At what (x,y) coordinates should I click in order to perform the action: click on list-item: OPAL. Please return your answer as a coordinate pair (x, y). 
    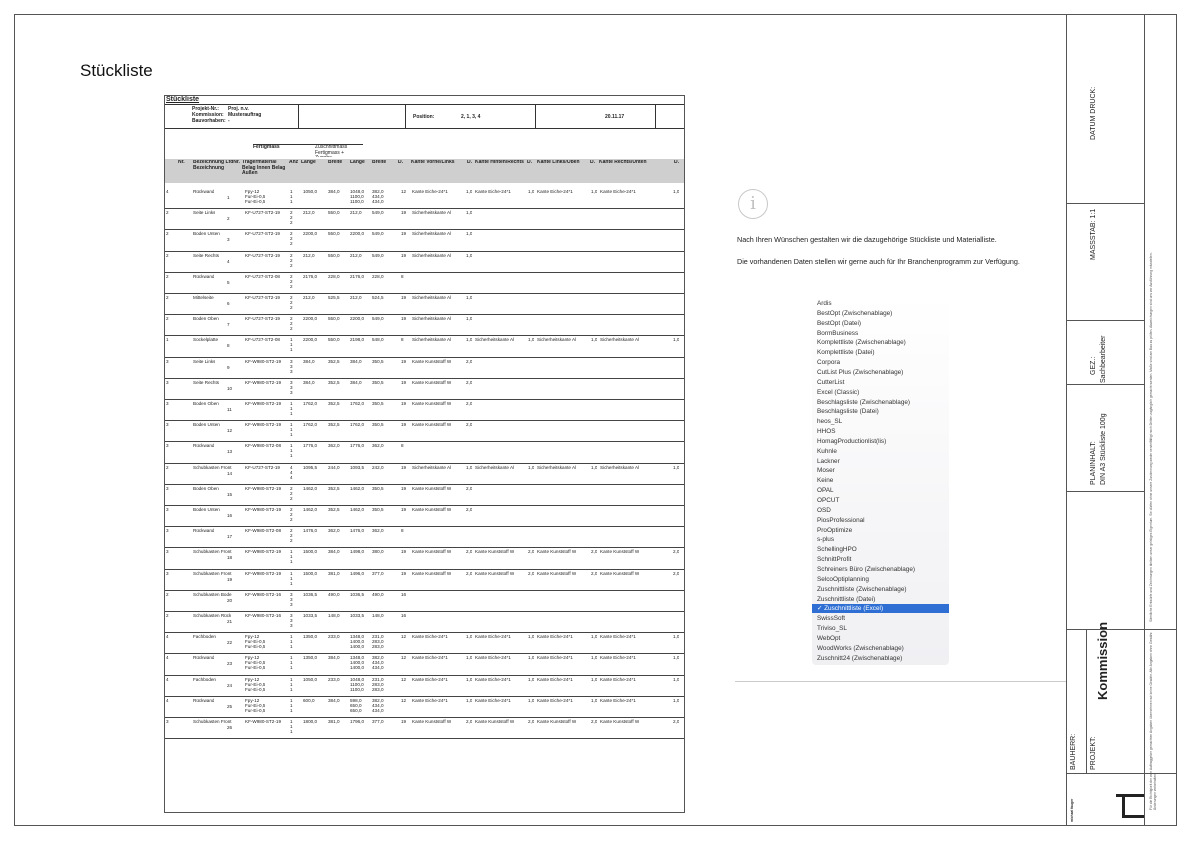
    Looking at the image, I should click on (883, 490).